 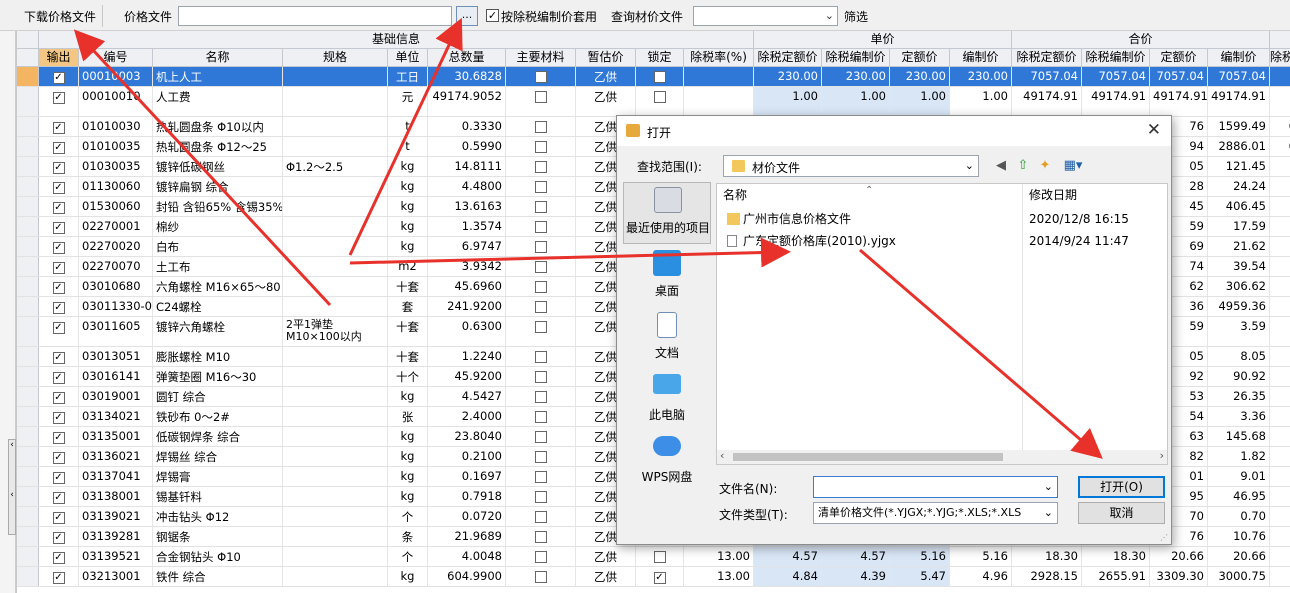 I want to click on open-button: 打开(O), so click(x=1121, y=487).